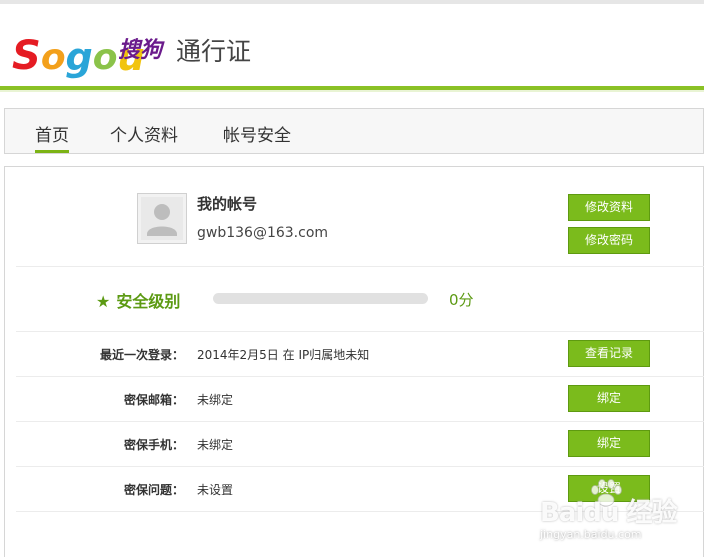  What do you see at coordinates (153, 490) in the screenshot?
I see `security-question-label: 密保问题：` at bounding box center [153, 490].